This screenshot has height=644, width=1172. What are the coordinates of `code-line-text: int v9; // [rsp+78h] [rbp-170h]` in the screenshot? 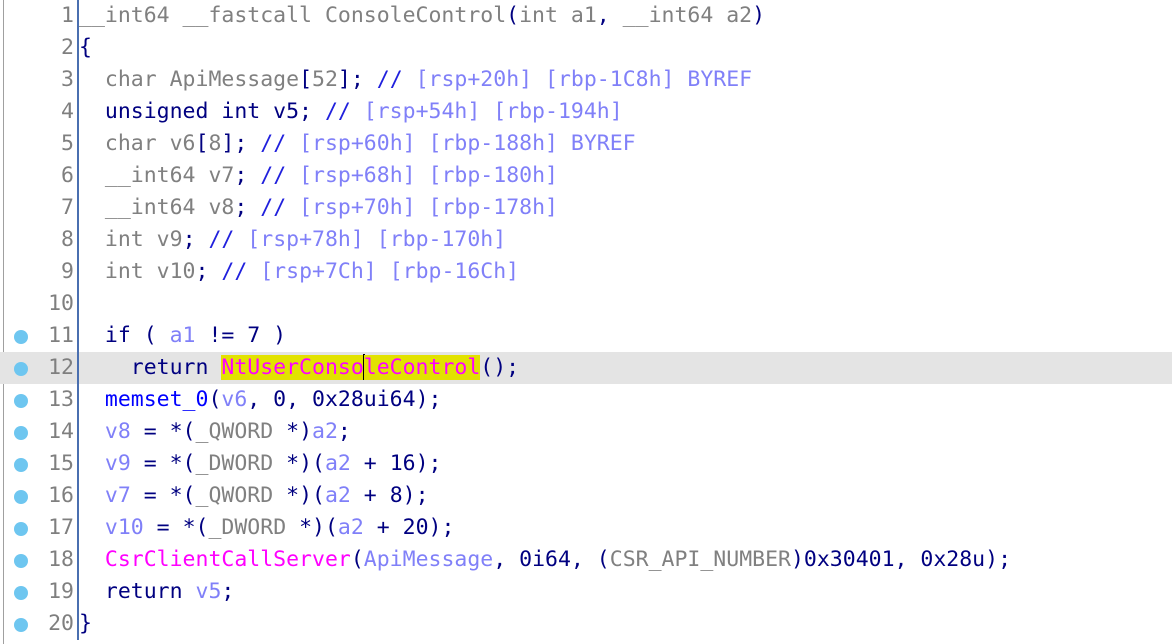 It's located at (292, 240).